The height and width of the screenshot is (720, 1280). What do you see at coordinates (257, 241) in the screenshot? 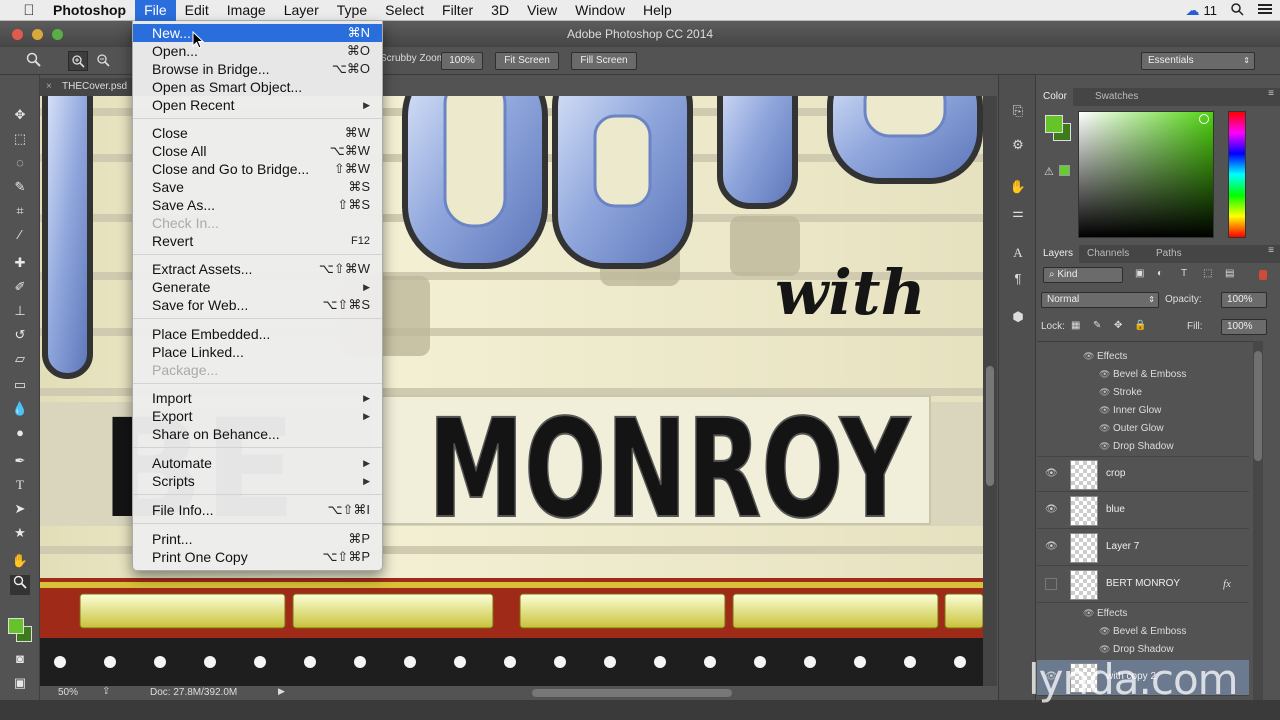
I see `menu-item-revert: Revert F12` at bounding box center [257, 241].